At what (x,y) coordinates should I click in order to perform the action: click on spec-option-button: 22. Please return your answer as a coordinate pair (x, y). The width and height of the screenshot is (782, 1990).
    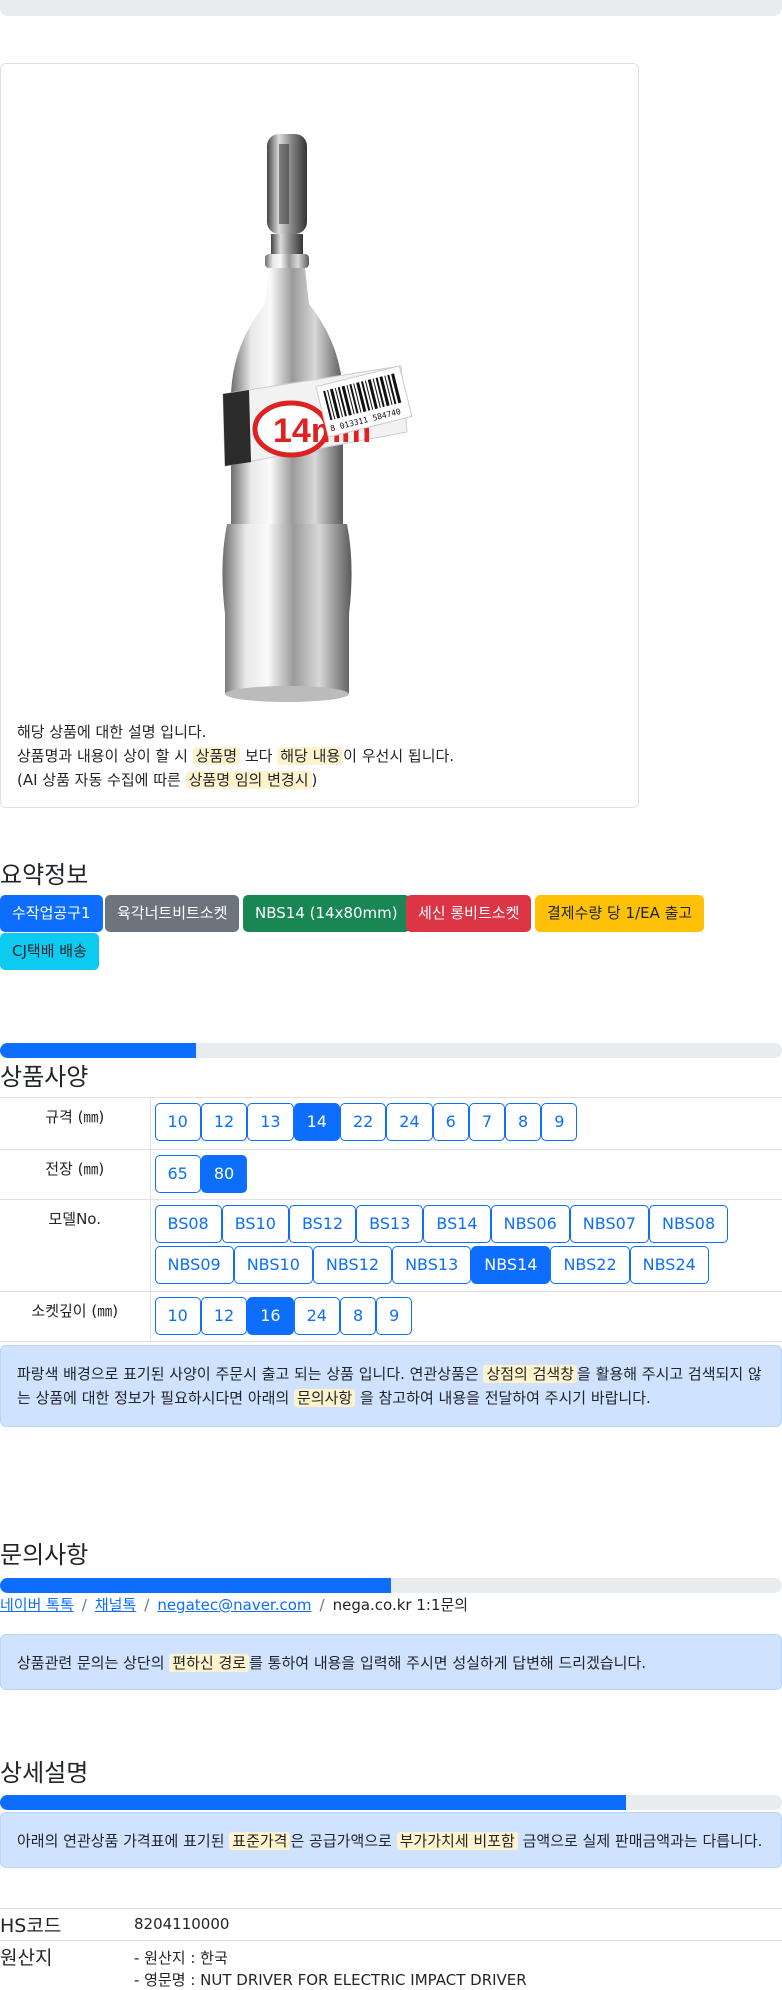
    Looking at the image, I should click on (363, 1122).